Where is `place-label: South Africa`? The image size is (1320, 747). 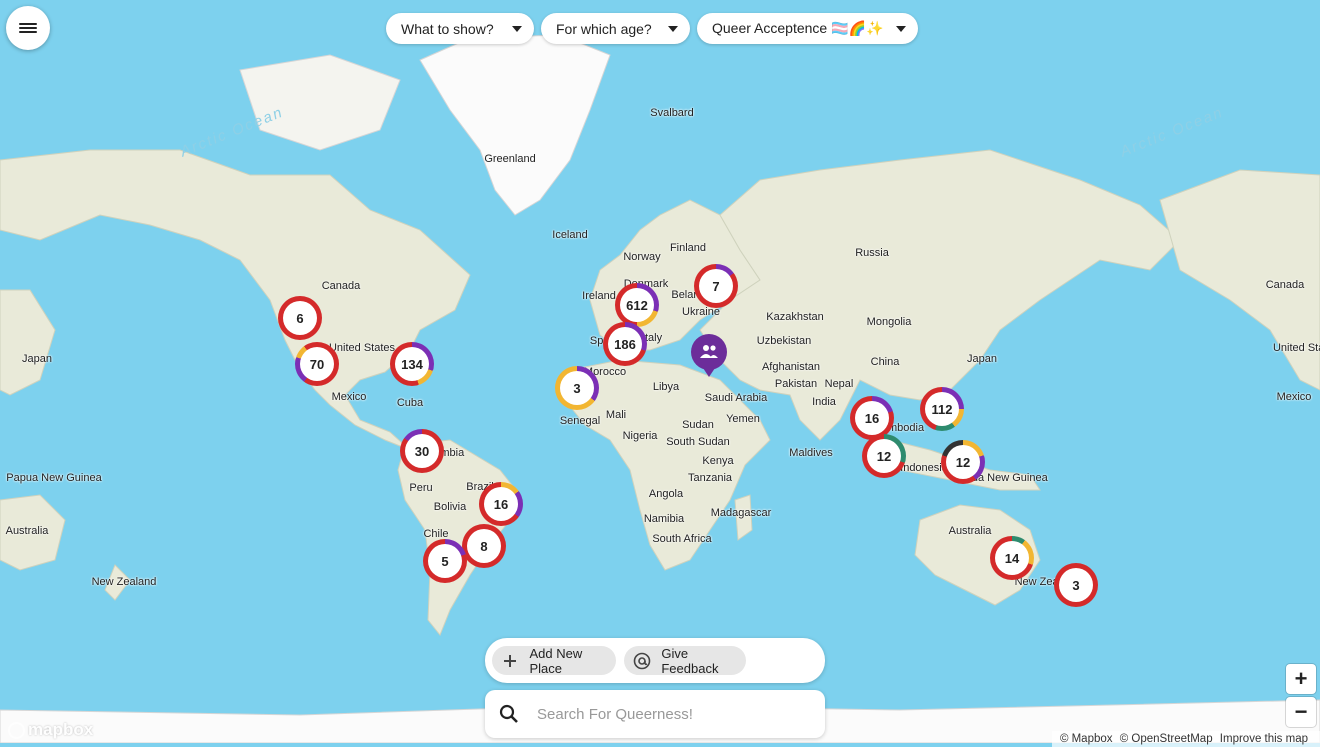 place-label: South Africa is located at coordinates (682, 539).